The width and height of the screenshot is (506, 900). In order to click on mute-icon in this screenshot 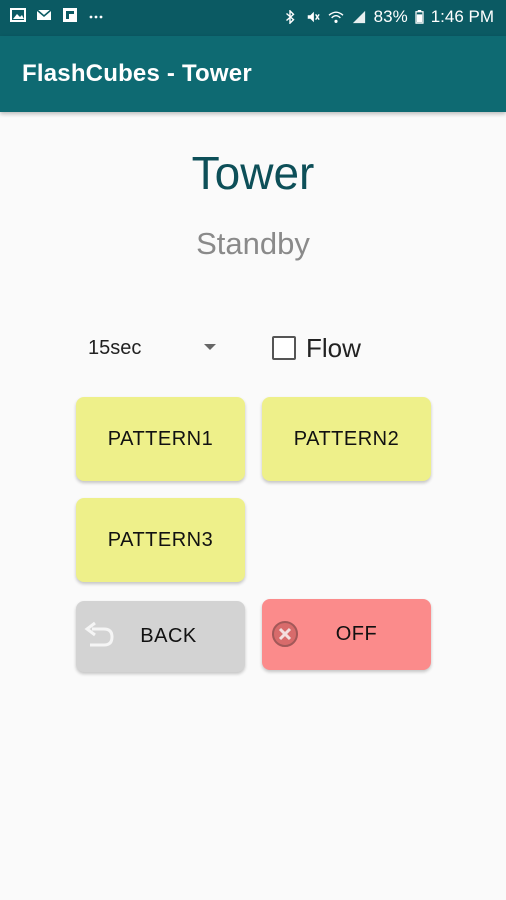, I will do `click(313, 17)`.